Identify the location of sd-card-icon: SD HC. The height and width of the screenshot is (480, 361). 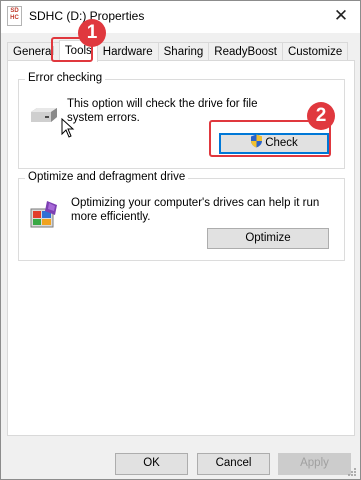
(14, 16).